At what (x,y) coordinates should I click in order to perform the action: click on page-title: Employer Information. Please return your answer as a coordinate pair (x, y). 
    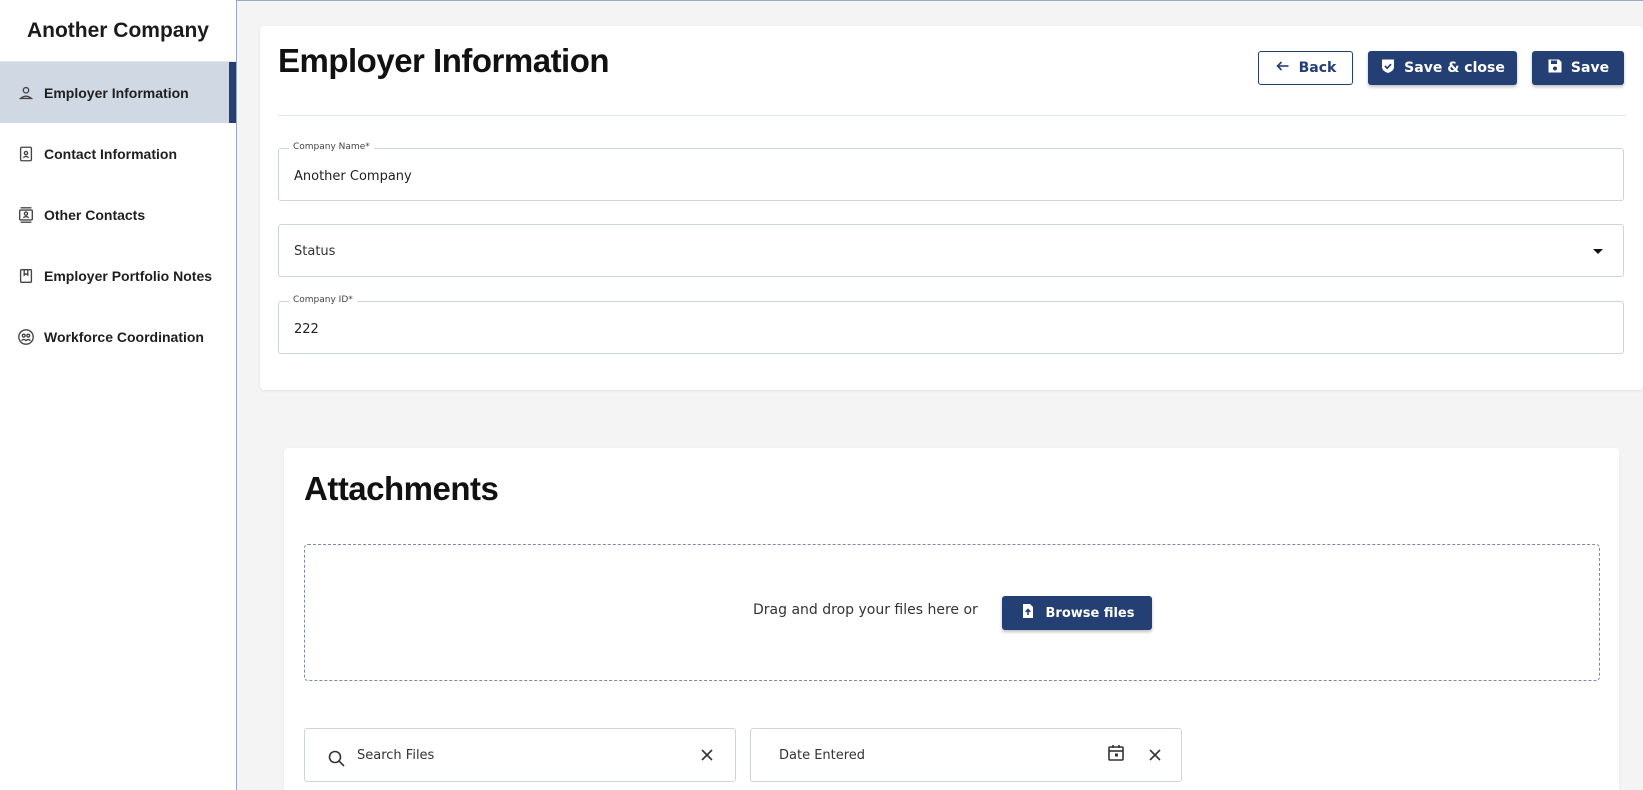
    Looking at the image, I should click on (444, 60).